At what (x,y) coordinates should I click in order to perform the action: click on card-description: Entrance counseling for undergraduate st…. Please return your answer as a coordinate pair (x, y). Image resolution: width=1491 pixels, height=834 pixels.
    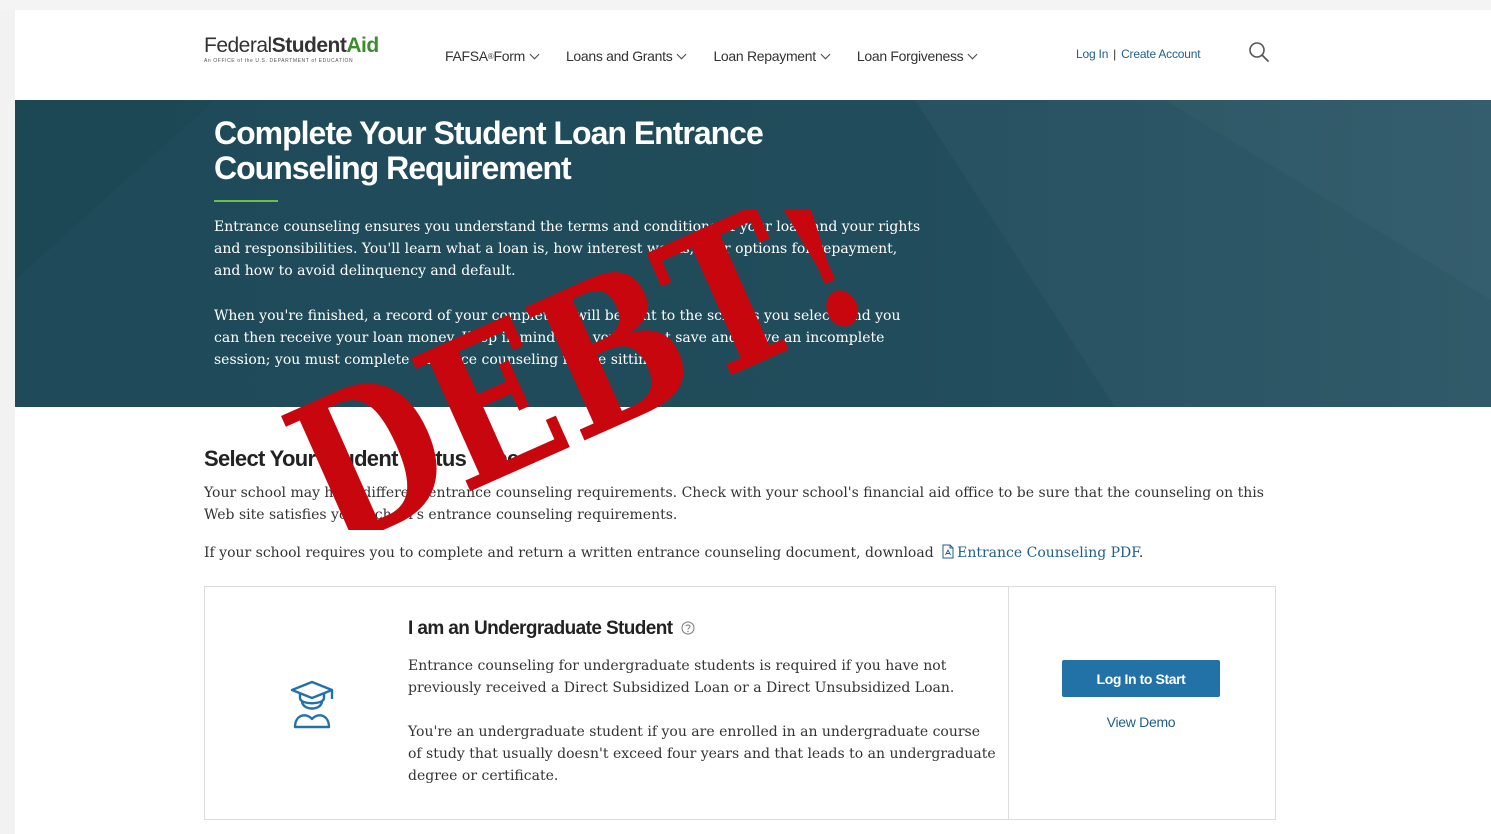
    Looking at the image, I should click on (703, 732).